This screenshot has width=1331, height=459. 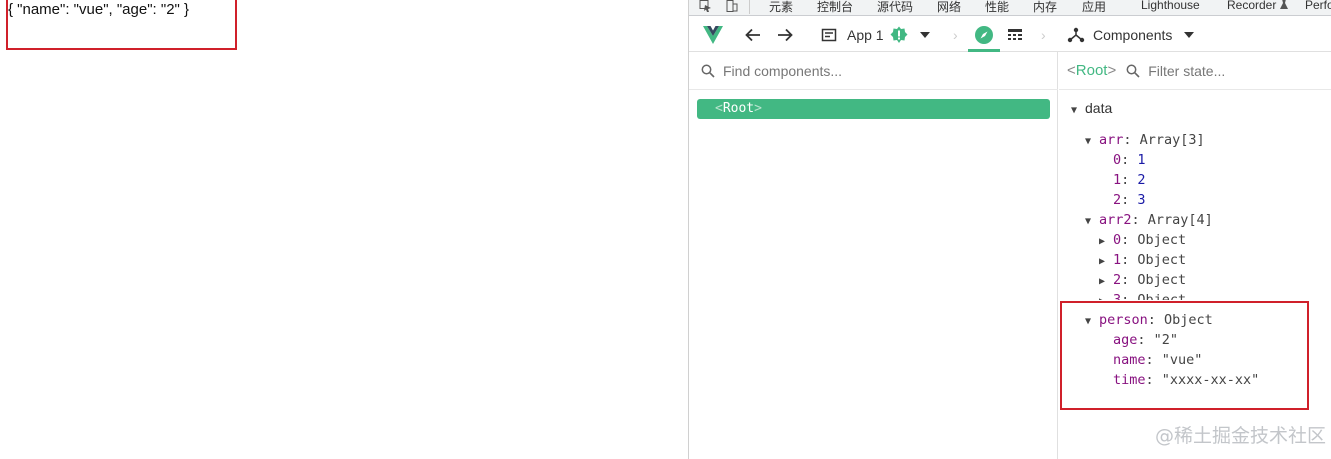 I want to click on component-tree-icon, so click(x=1076, y=34).